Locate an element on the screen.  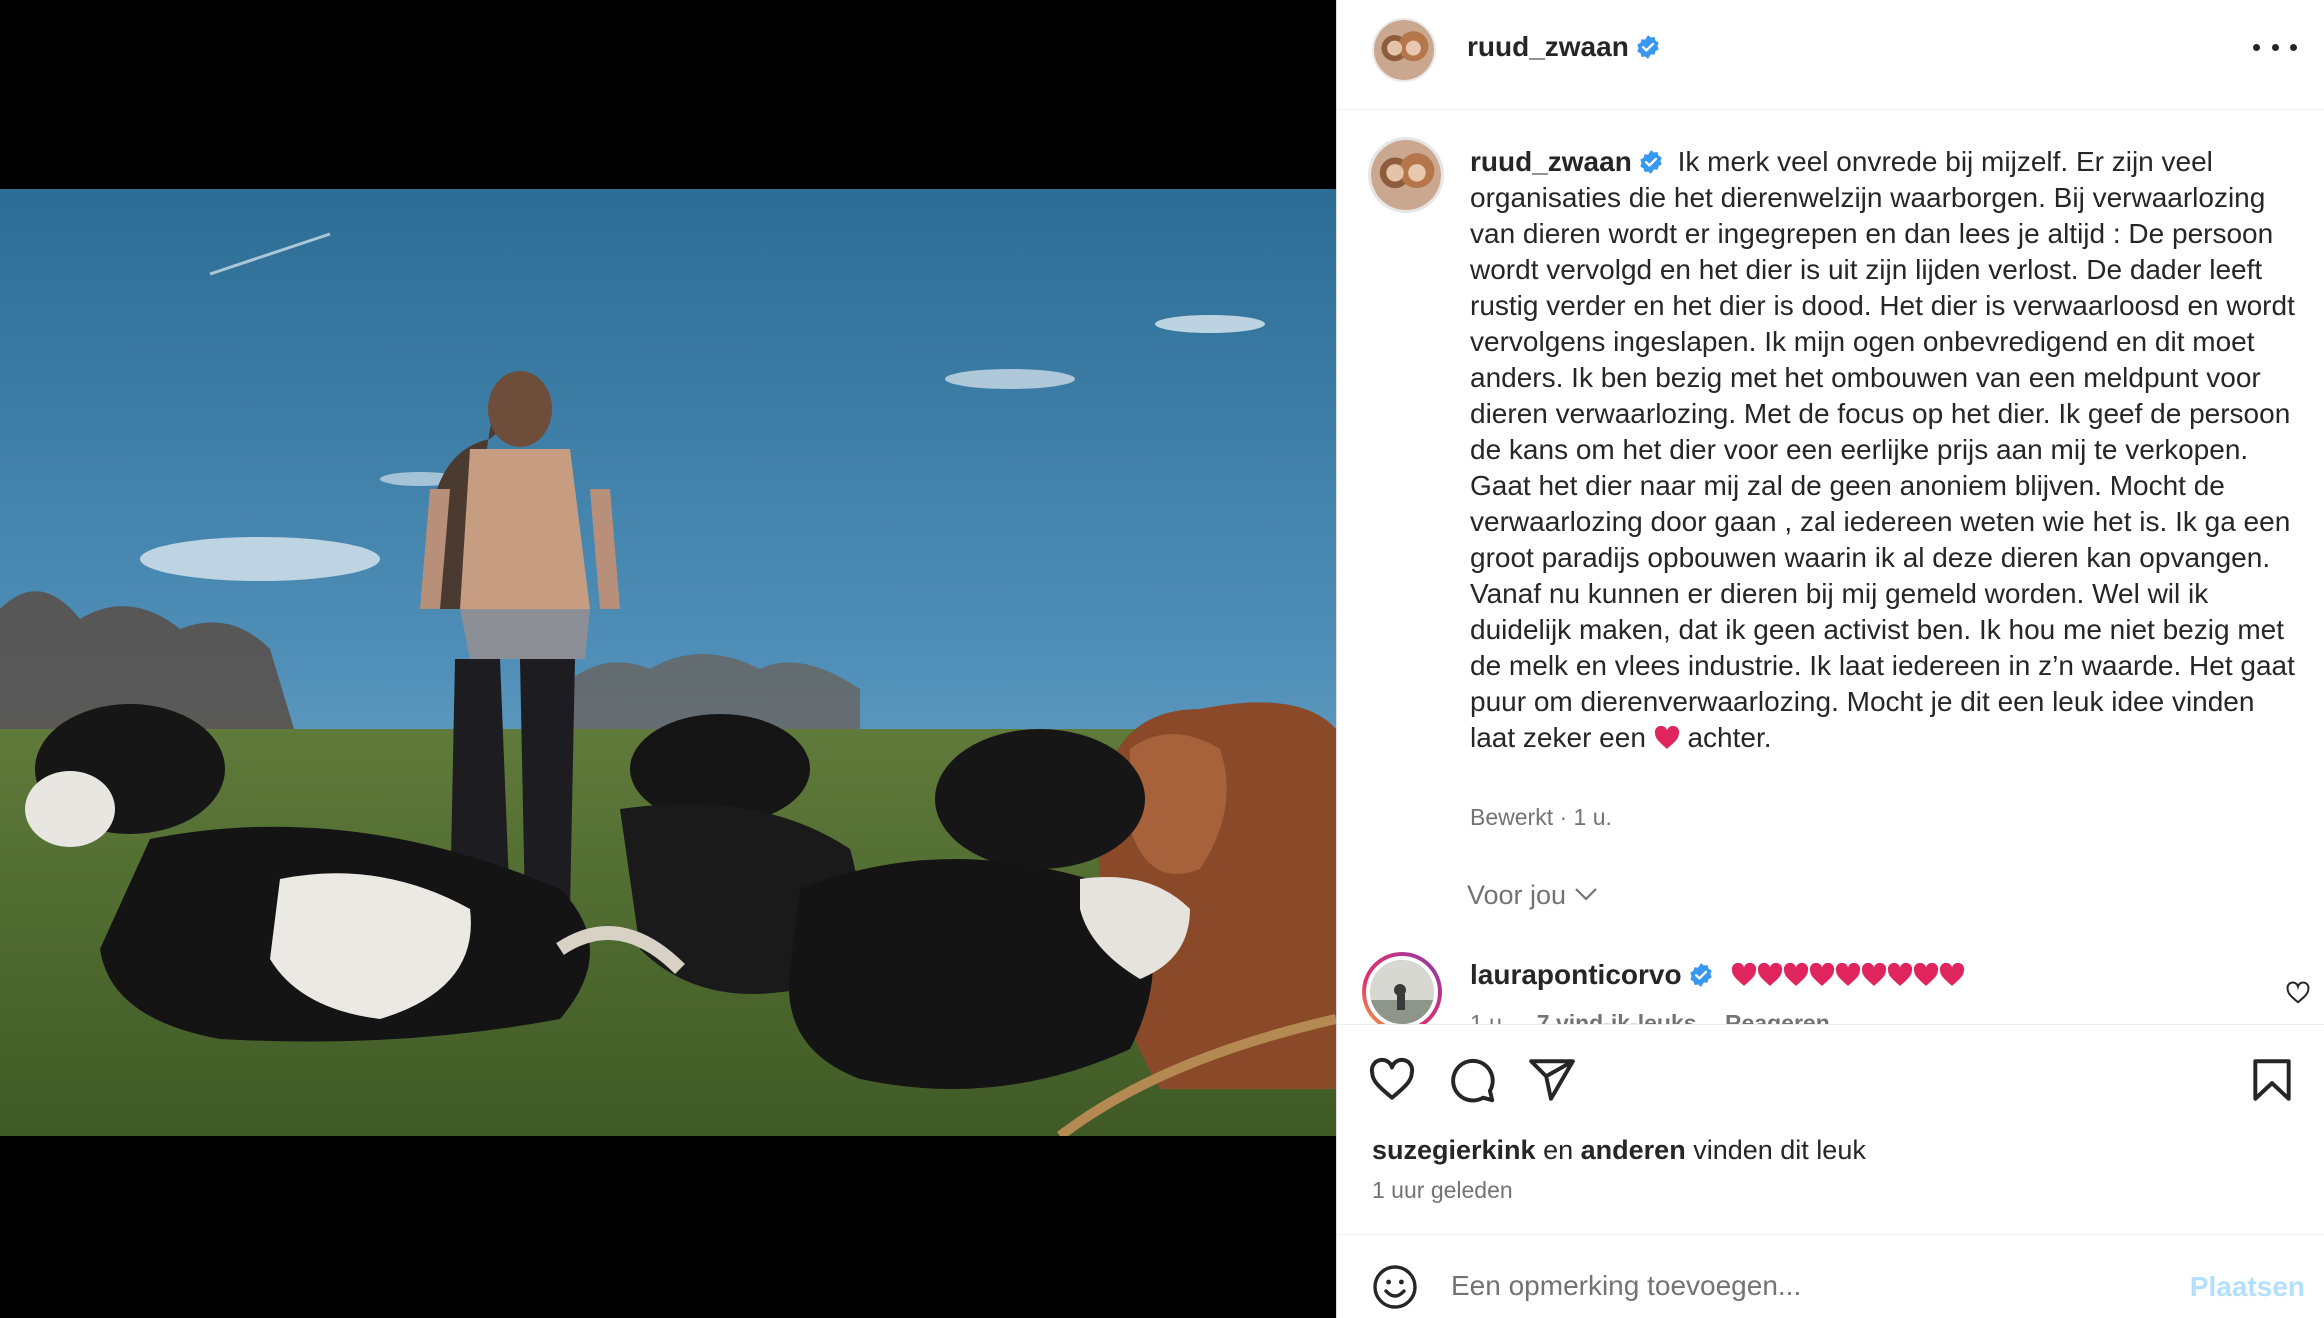
emoji-picker-icon is located at coordinates (1395, 1287).